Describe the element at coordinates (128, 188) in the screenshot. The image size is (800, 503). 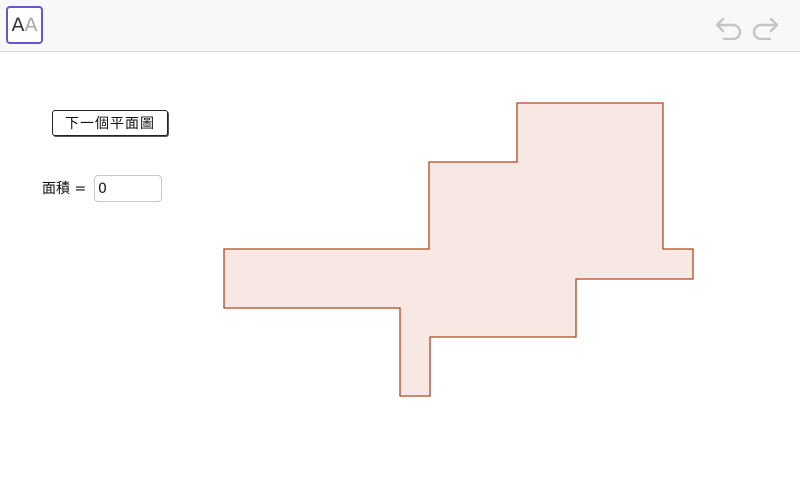
I see `area-input` at that location.